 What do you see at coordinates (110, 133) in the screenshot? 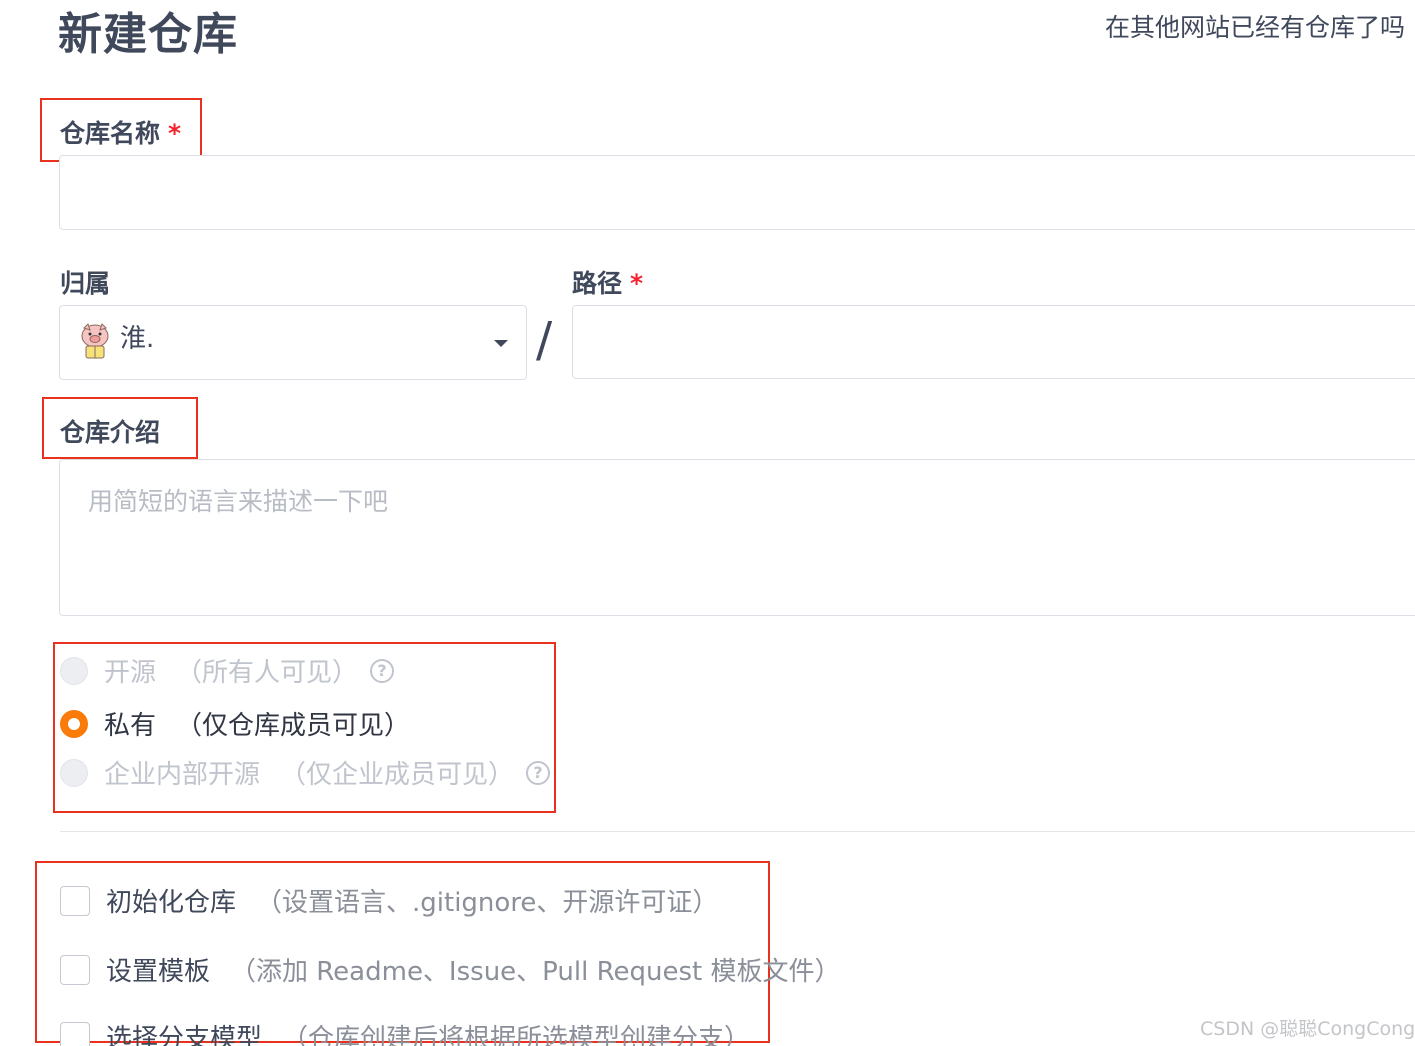
I see `repo-name-label-text: 仓库名称` at bounding box center [110, 133].